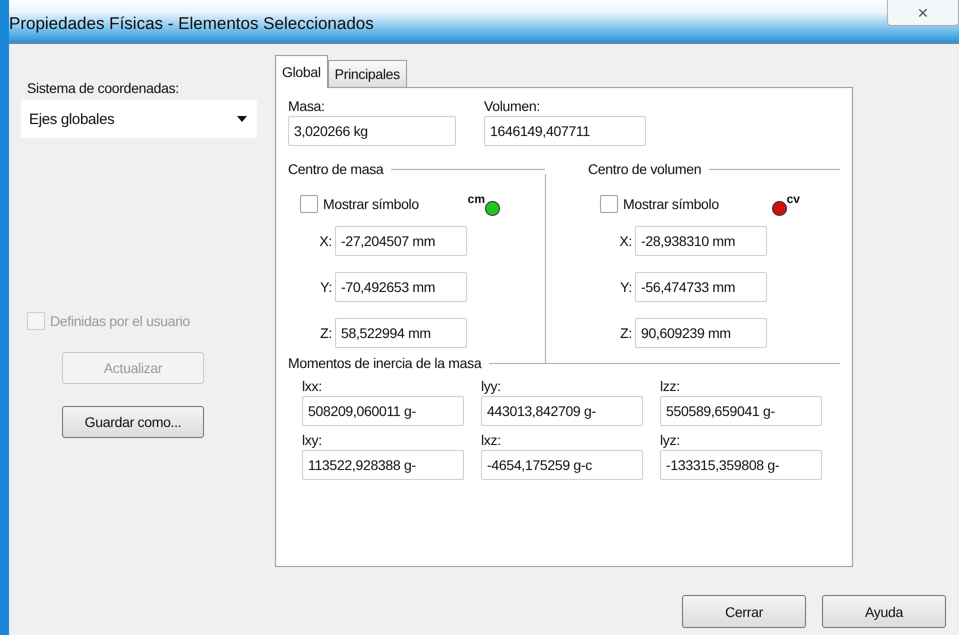 The width and height of the screenshot is (959, 635). Describe the element at coordinates (312, 440) in the screenshot. I see `inertia-label: lxy:` at that location.